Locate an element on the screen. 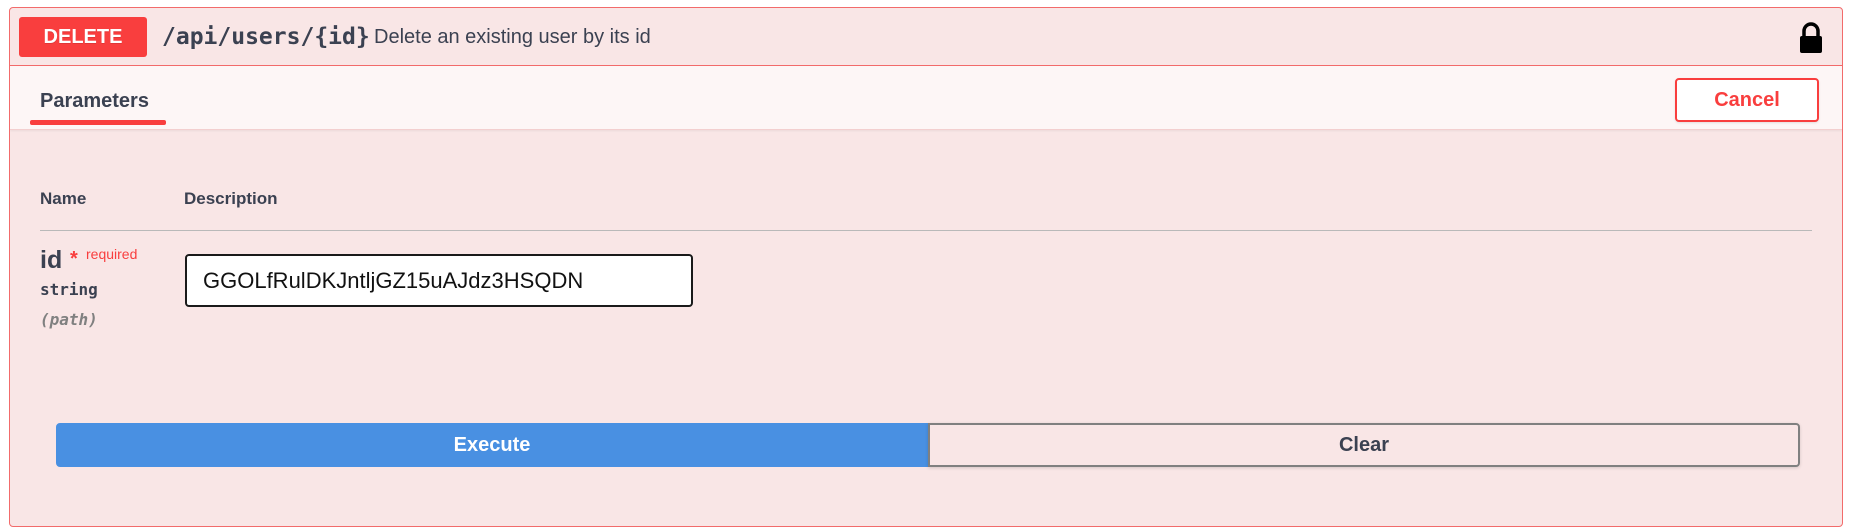 Image resolution: width=1853 pixels, height=527 pixels. operation-description: Delete an existing user by its id is located at coordinates (512, 37).